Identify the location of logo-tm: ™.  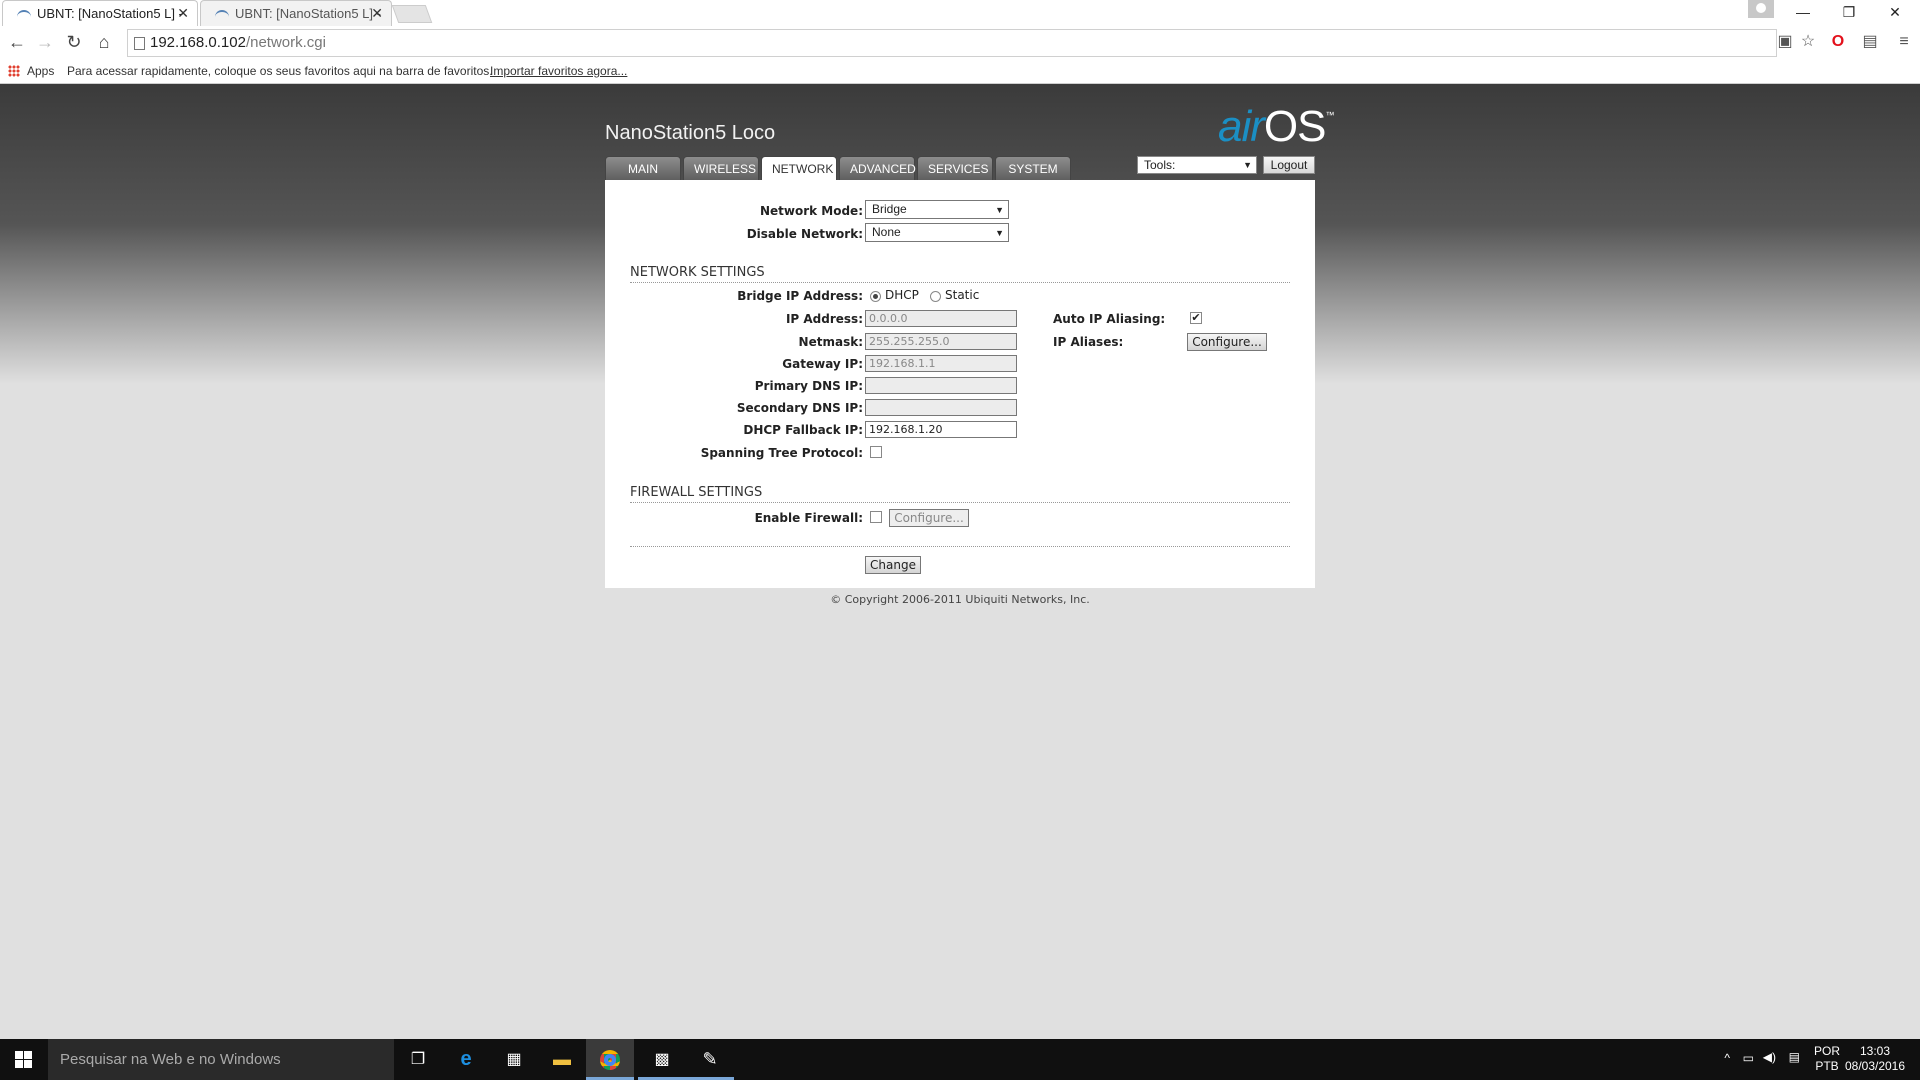
(1329, 115).